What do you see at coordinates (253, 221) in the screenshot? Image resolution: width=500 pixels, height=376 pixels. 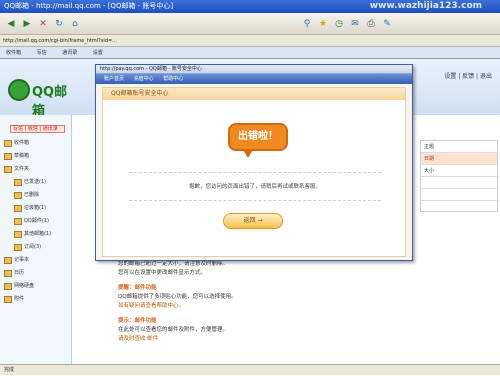 I see `return-button: 返回 →` at bounding box center [253, 221].